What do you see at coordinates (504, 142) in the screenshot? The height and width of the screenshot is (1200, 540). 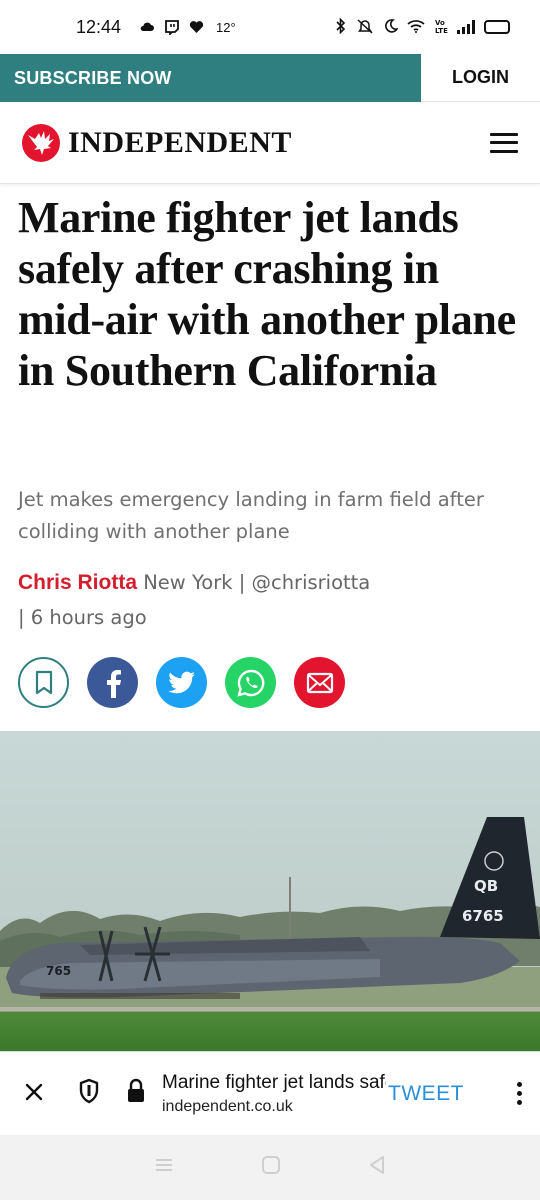 I see `hamburger-menu-icon` at bounding box center [504, 142].